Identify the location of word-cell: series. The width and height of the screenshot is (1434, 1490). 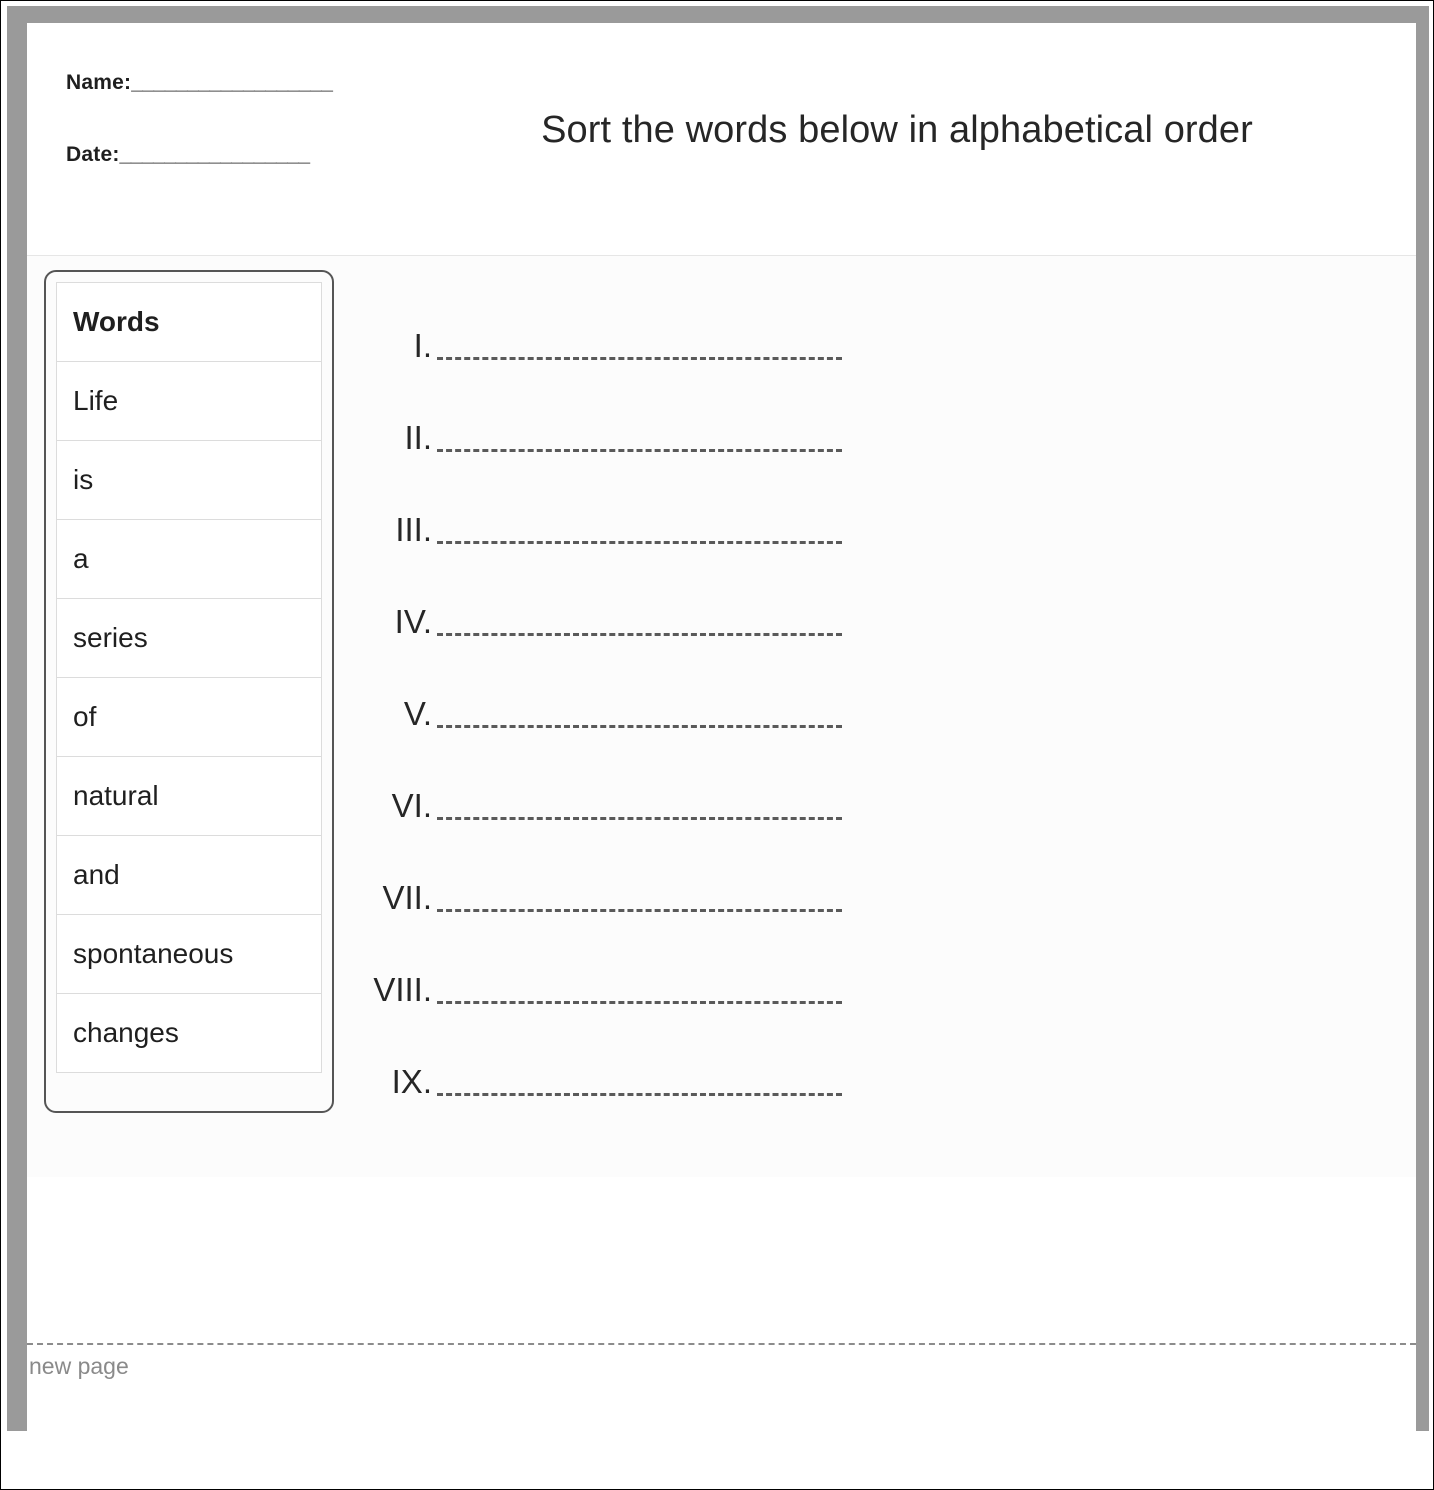
(189, 638).